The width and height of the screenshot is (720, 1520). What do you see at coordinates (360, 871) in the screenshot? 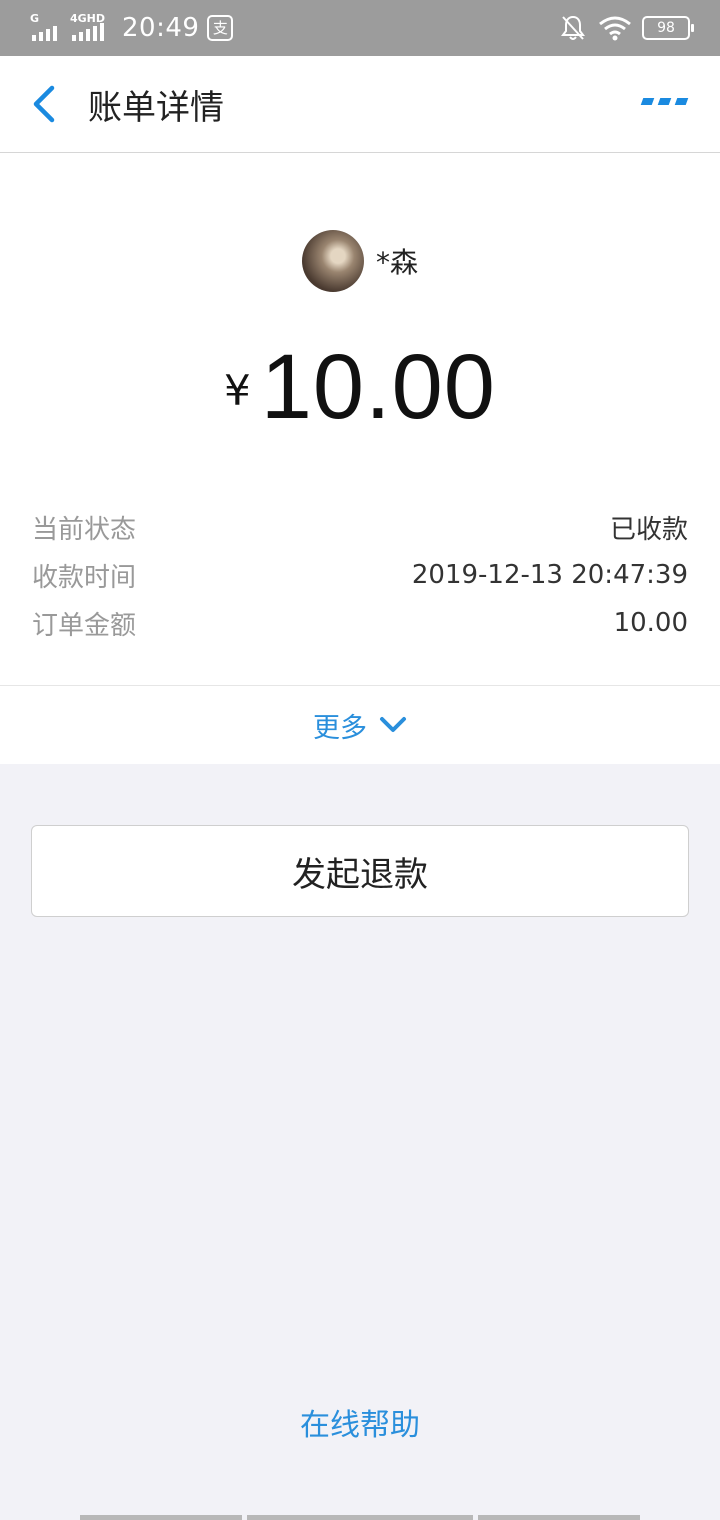
I see `refund-button: 发起退款` at bounding box center [360, 871].